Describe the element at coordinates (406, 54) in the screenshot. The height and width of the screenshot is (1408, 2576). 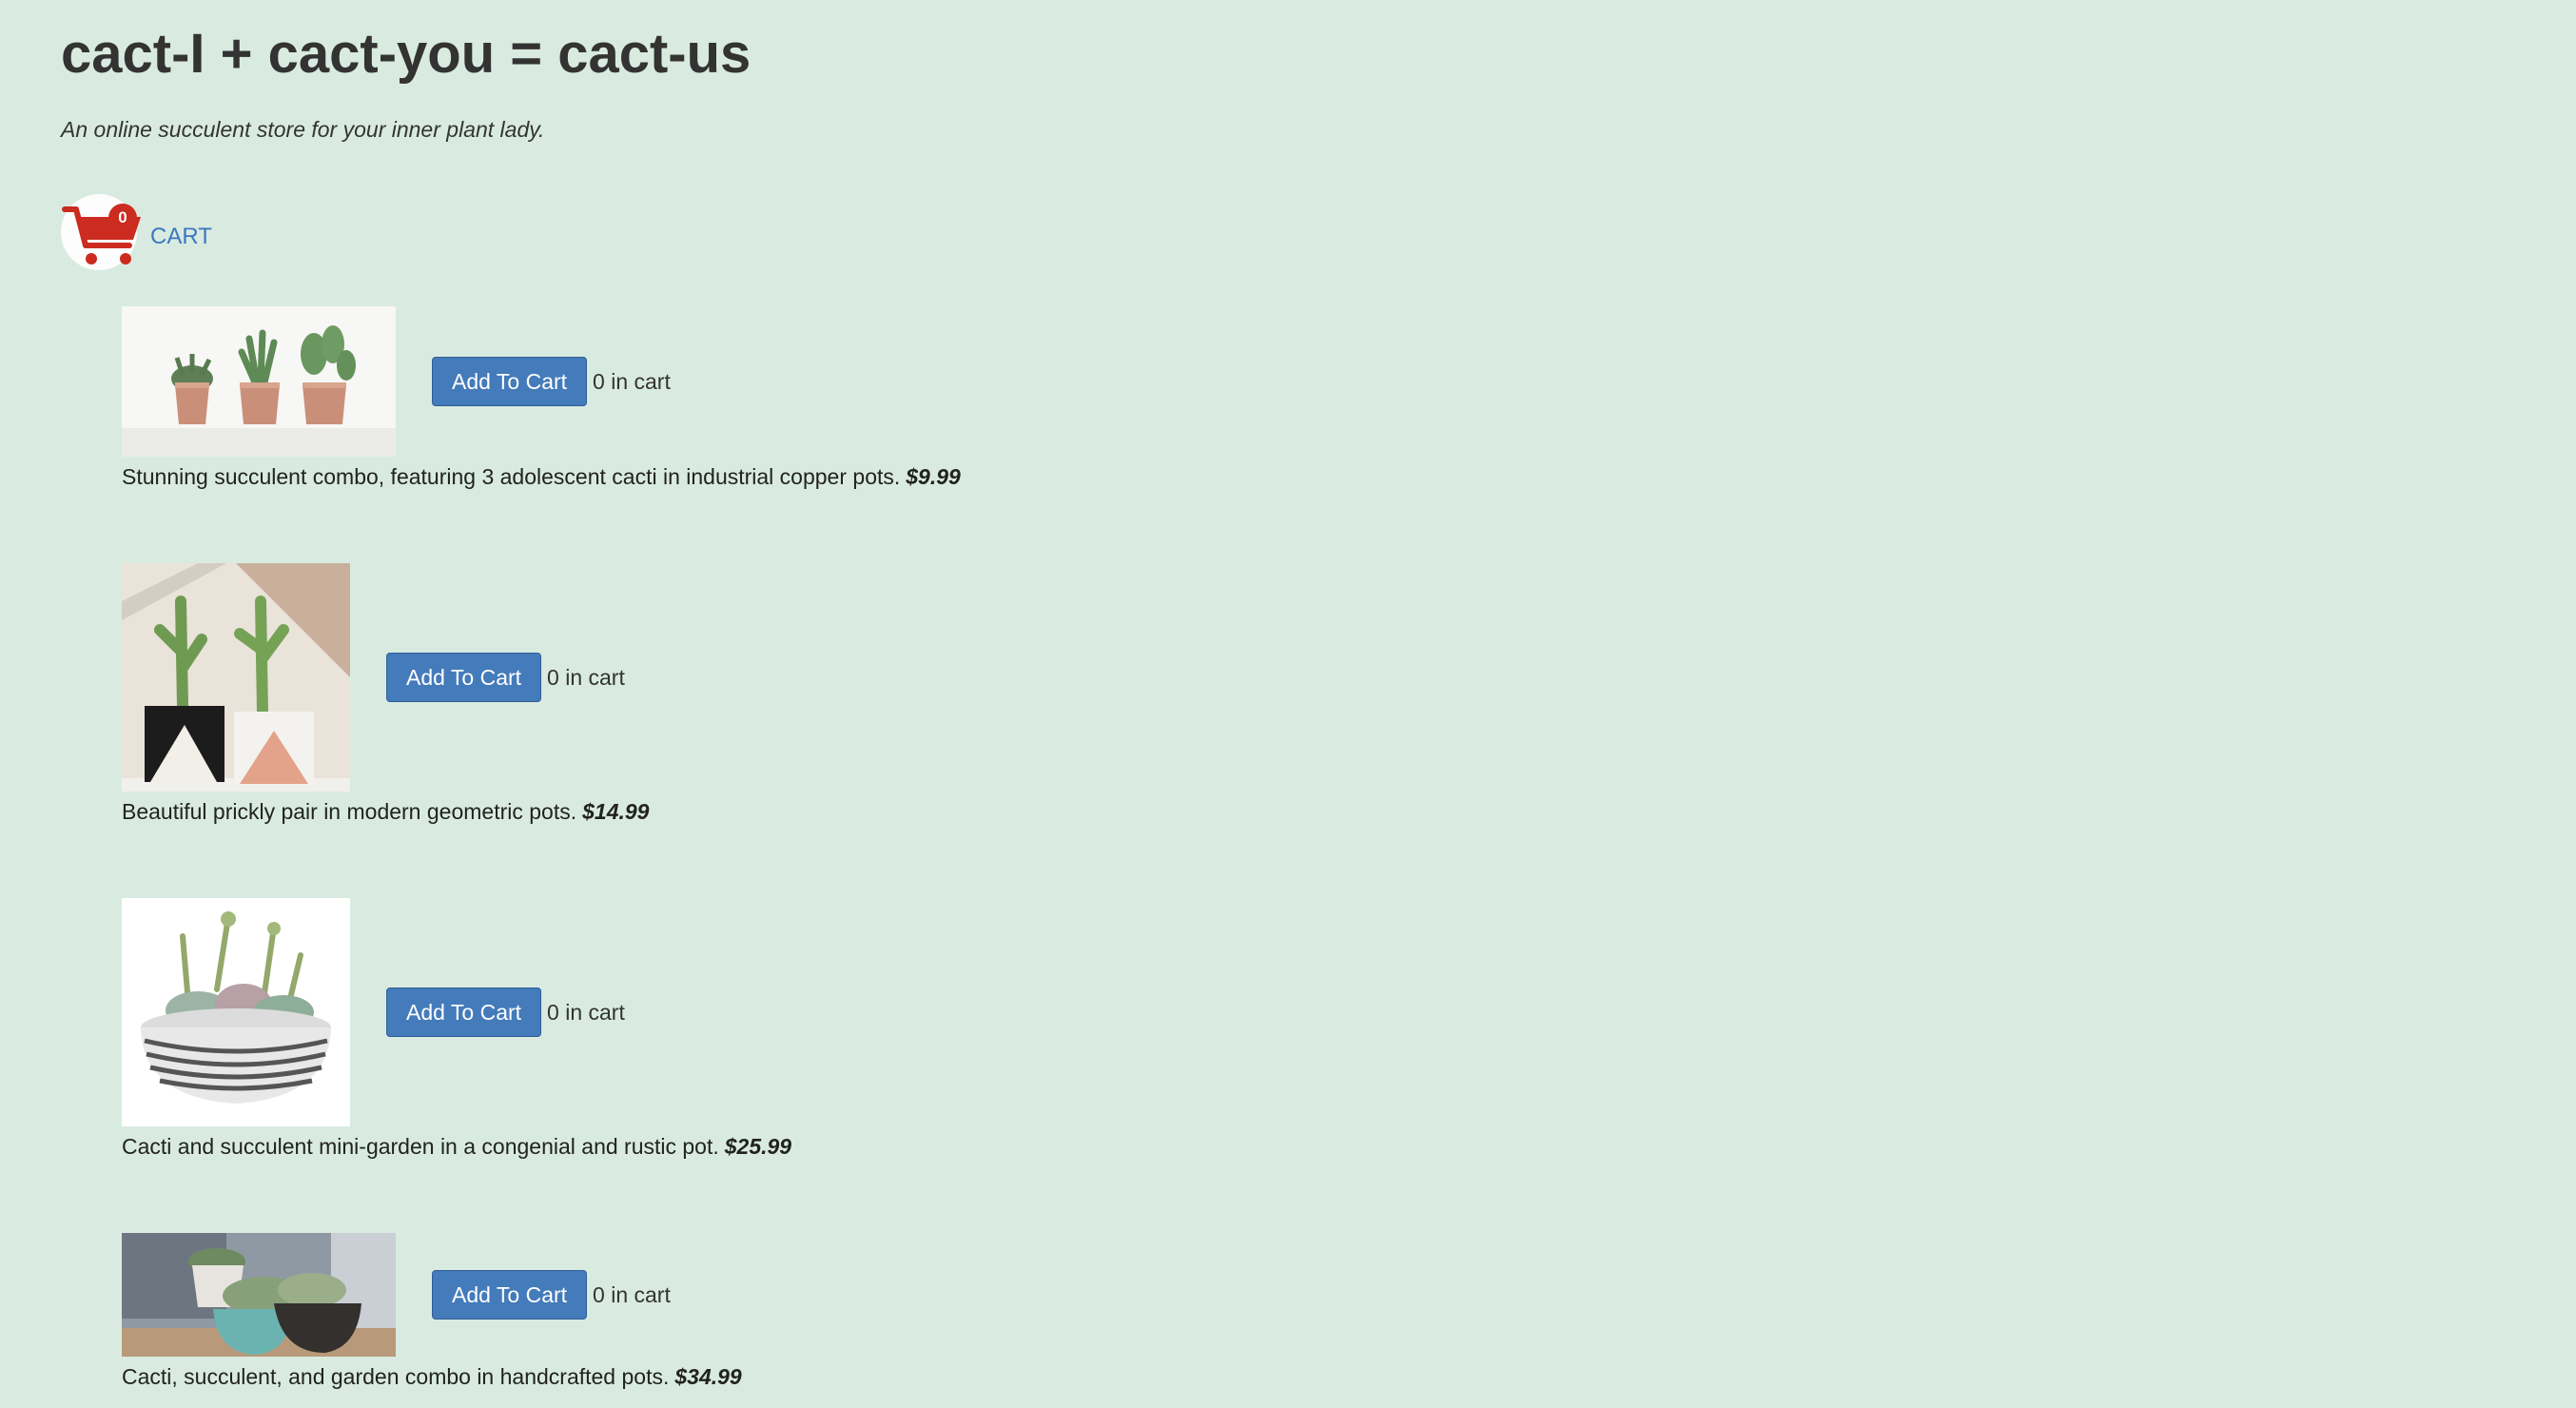
I see `page-title: cact-I + cact-you = cact-us` at that location.